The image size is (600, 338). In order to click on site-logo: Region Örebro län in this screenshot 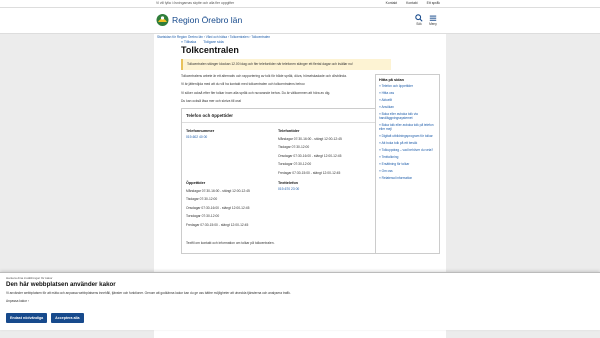, I will do `click(199, 20)`.